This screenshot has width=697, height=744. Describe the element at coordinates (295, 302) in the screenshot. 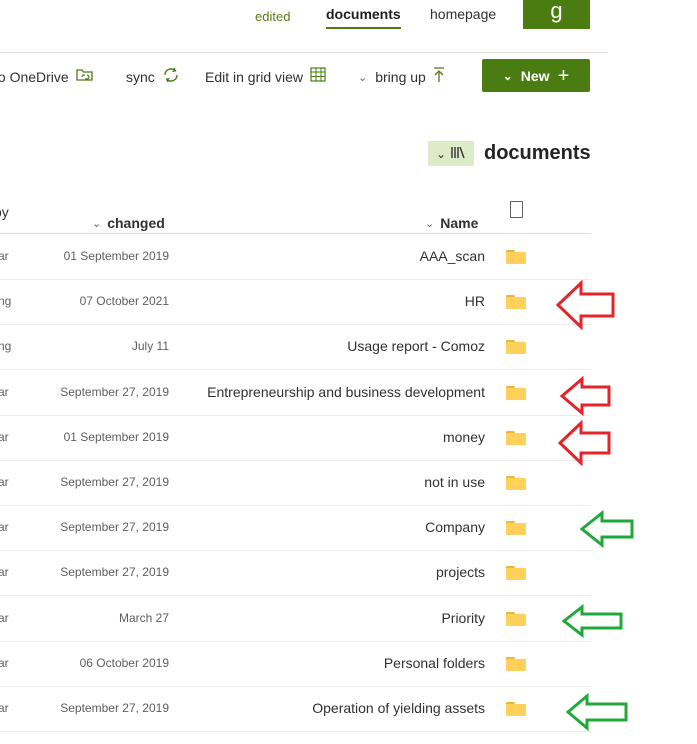

I see `table-row: ng 07 October 2021 HR` at that location.